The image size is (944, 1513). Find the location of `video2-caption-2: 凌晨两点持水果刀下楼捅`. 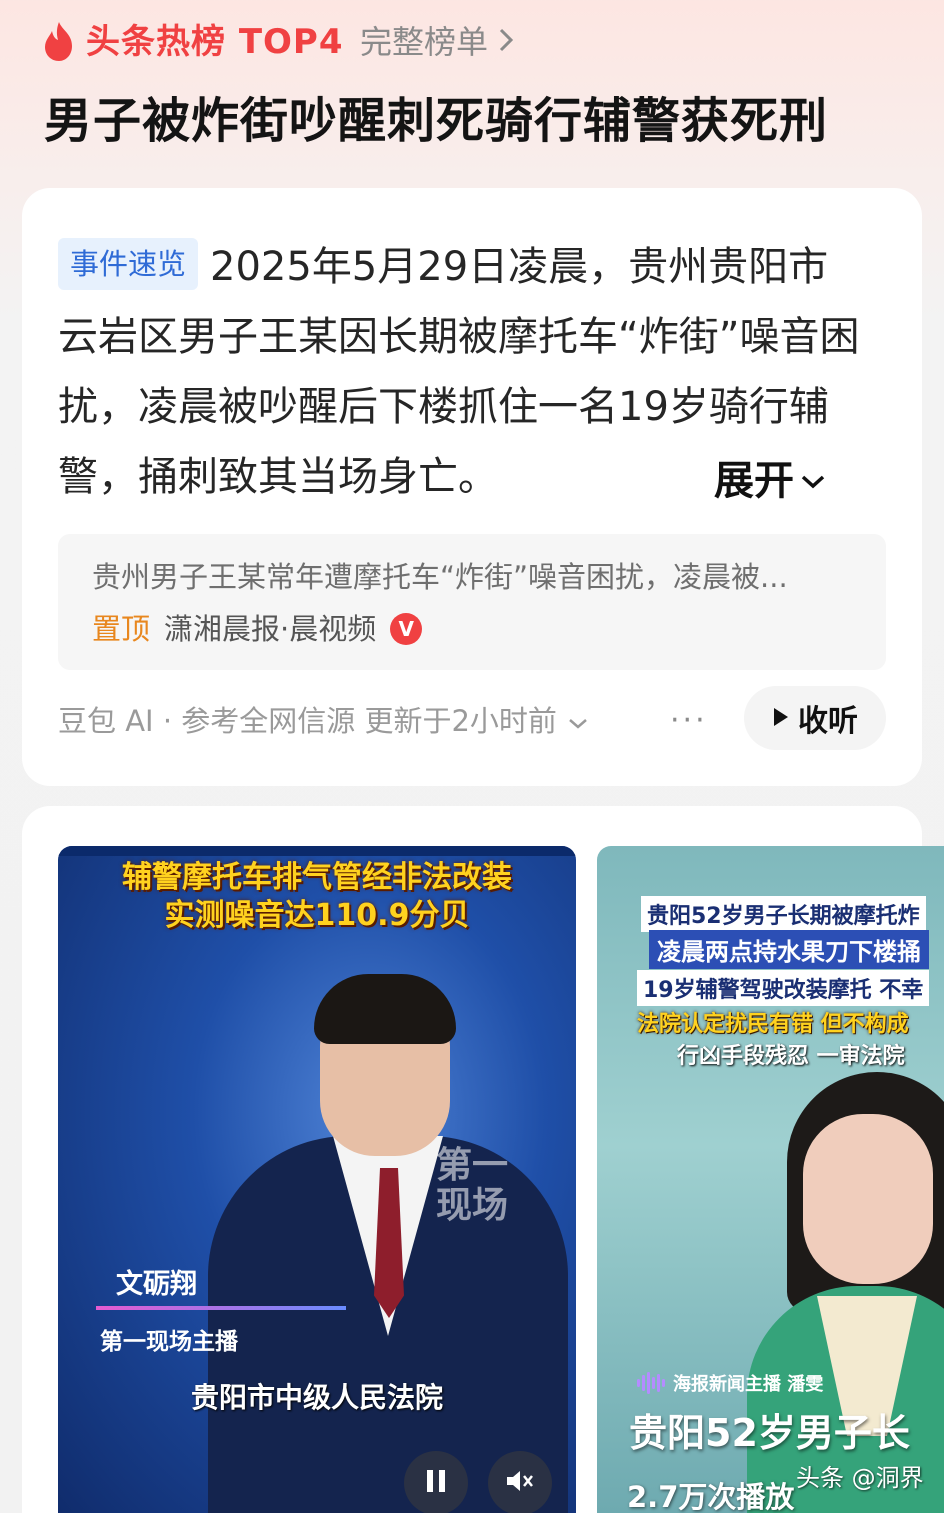

video2-caption-2: 凌晨两点持水果刀下楼捅 is located at coordinates (789, 949).